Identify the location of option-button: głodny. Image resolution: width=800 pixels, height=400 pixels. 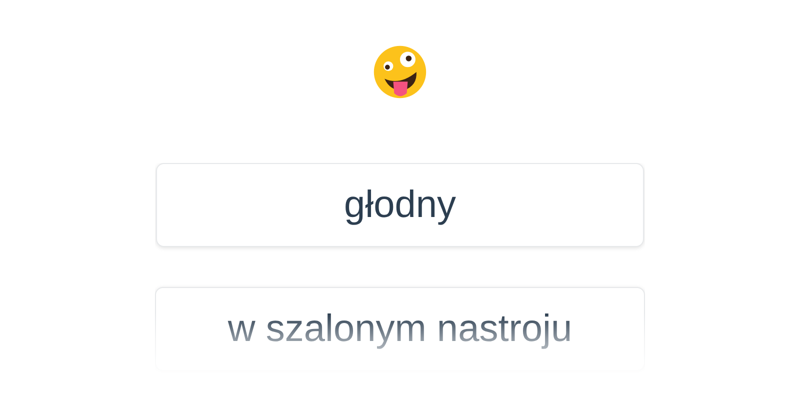
(400, 205).